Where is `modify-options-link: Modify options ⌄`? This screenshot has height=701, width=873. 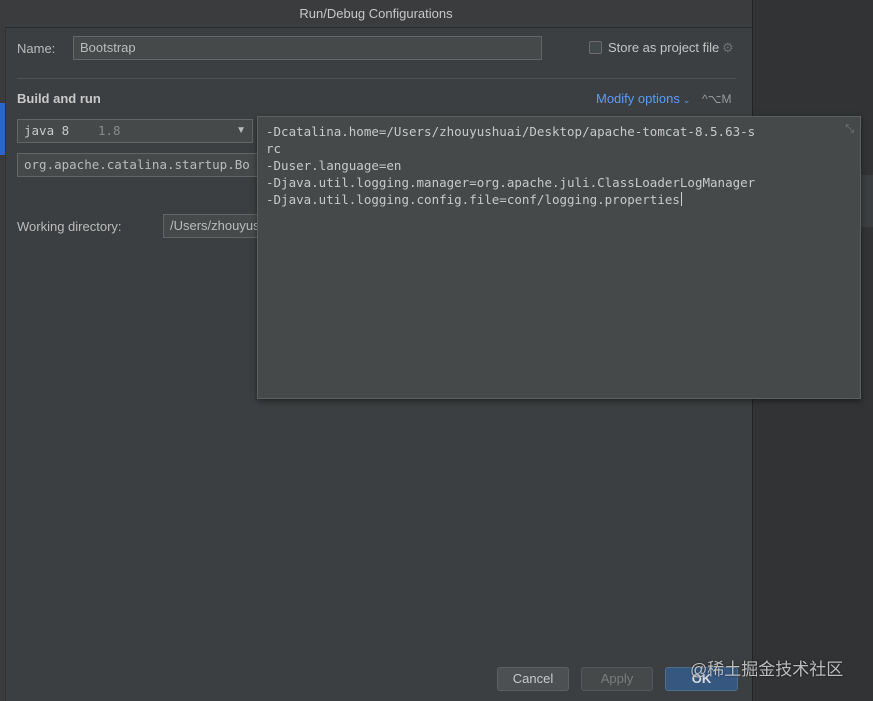 modify-options-link: Modify options ⌄ is located at coordinates (643, 98).